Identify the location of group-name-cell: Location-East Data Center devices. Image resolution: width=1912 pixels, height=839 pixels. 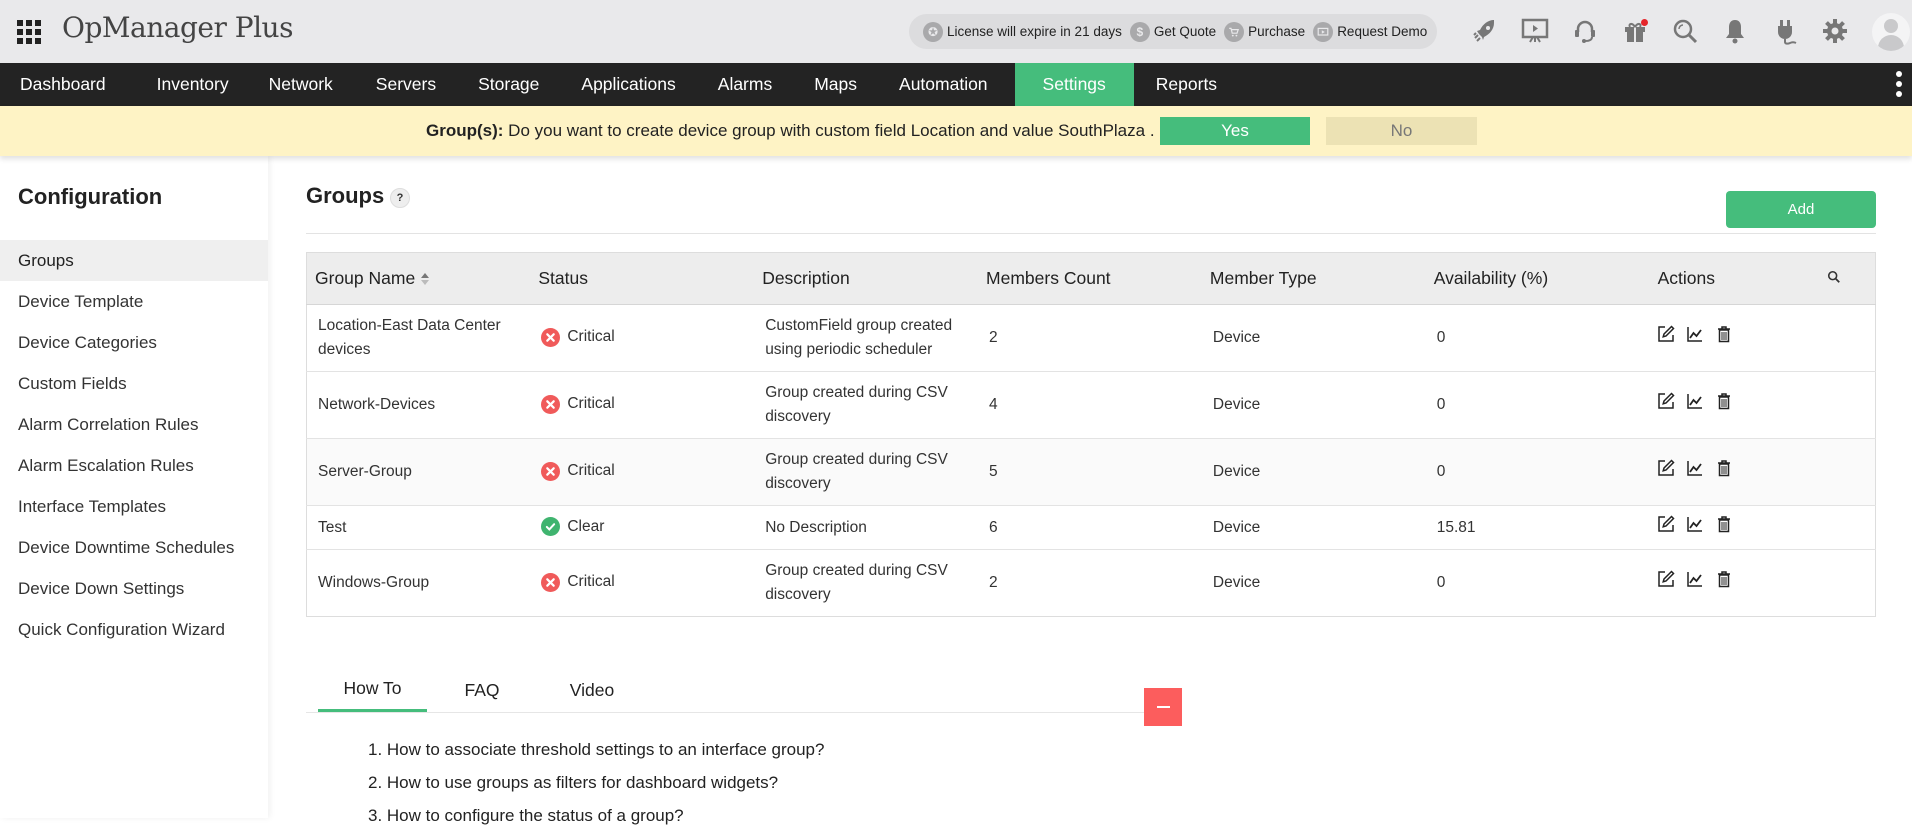
(418, 338).